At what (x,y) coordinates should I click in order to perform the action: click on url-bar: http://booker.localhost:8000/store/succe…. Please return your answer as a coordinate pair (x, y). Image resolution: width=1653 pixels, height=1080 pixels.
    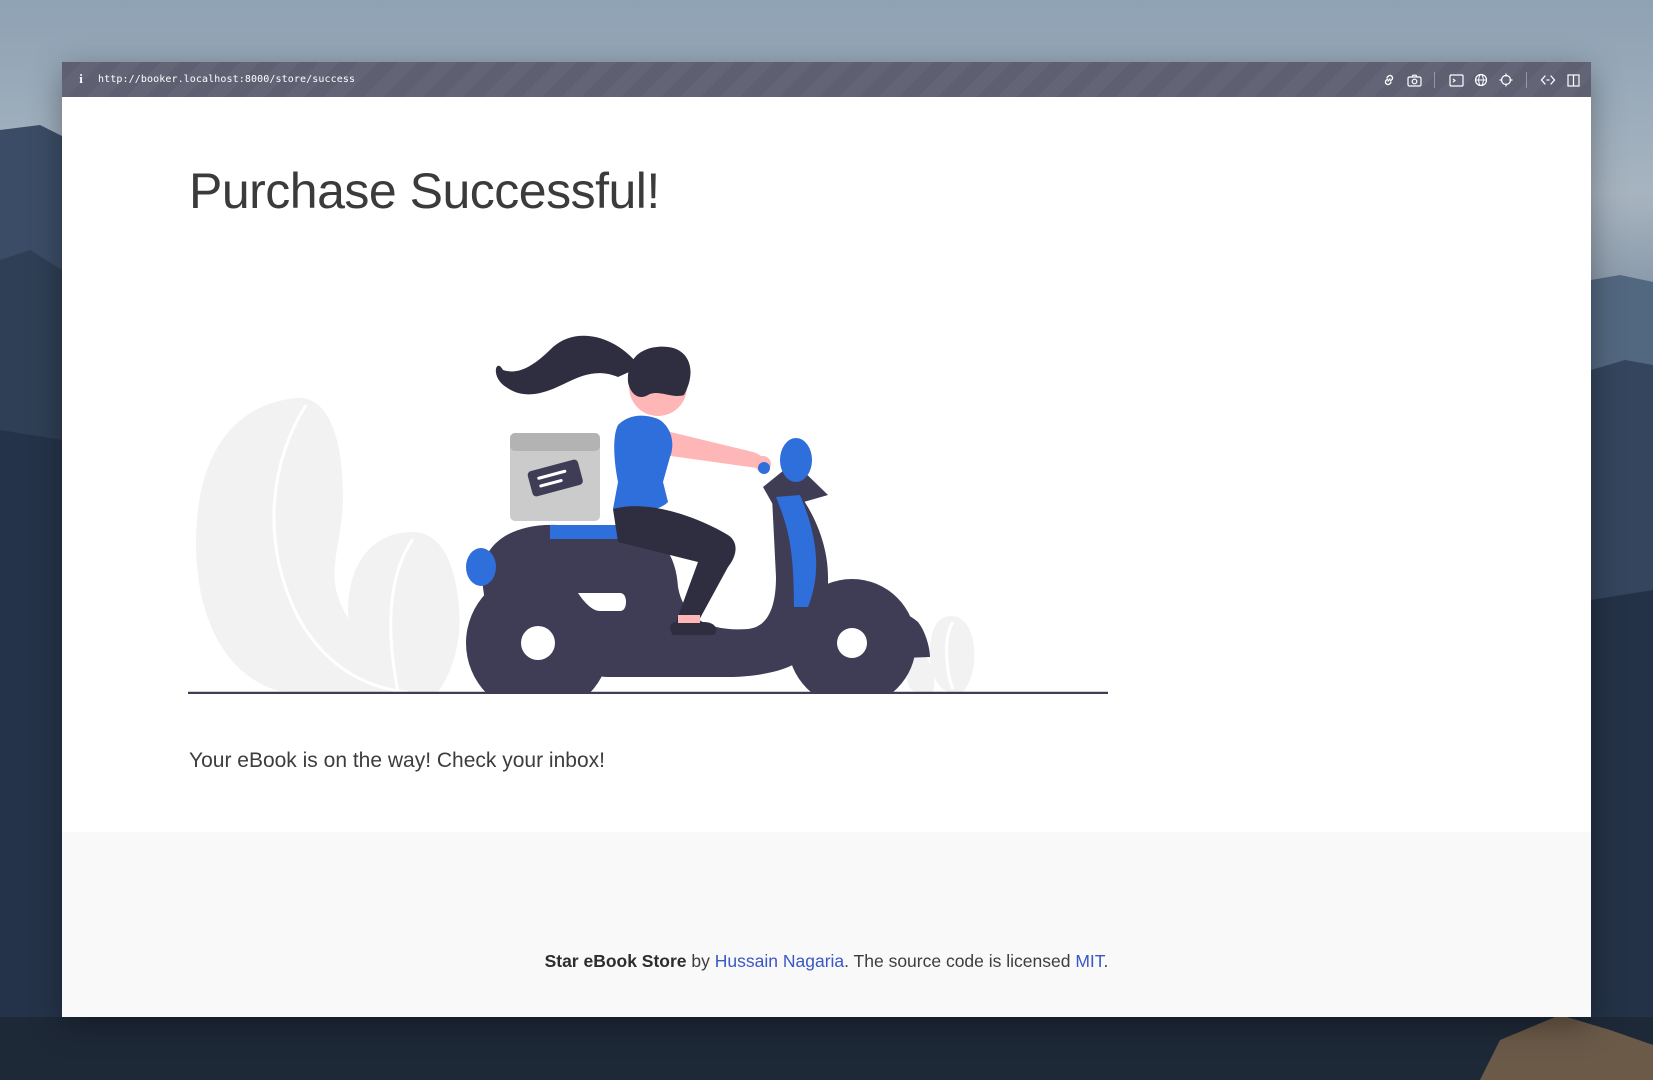
    Looking at the image, I should click on (226, 79).